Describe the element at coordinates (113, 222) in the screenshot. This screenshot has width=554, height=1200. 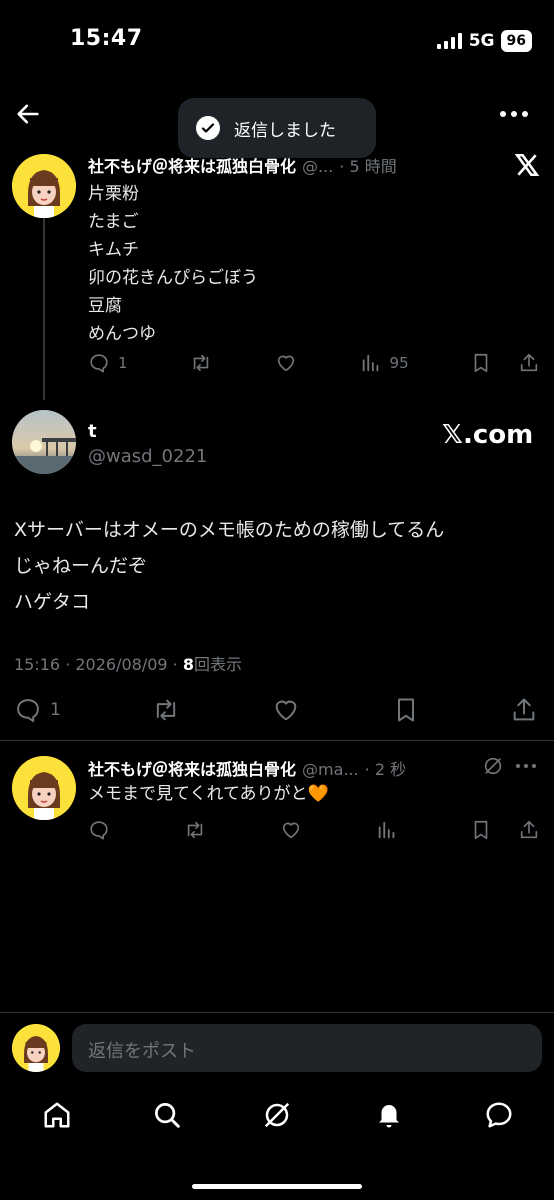
I see `text-line: たまご` at that location.